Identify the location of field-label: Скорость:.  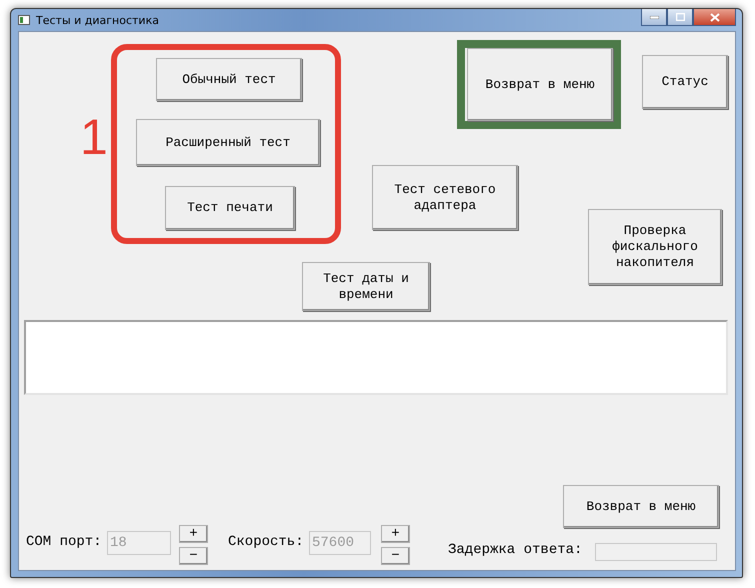
(266, 542).